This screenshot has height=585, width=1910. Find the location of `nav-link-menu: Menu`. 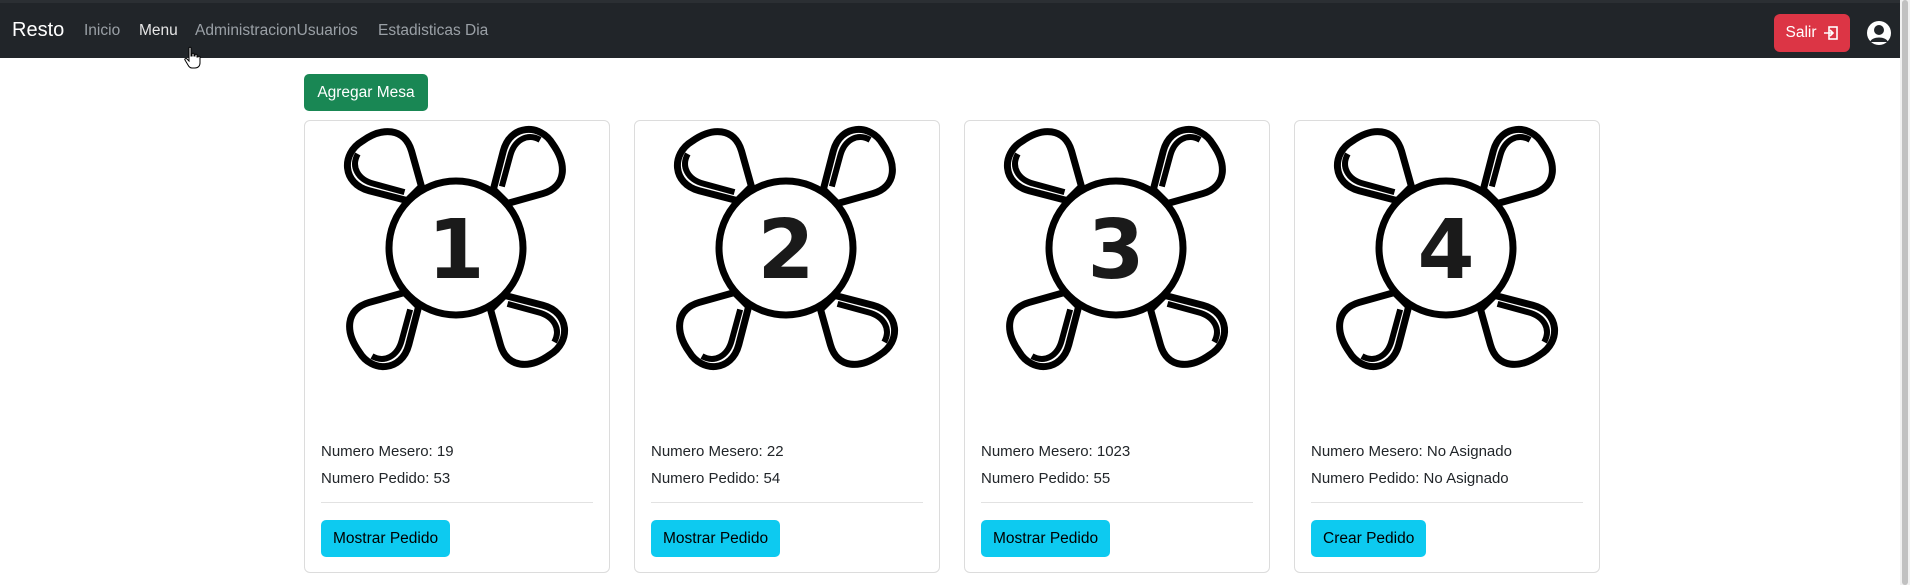

nav-link-menu: Menu is located at coordinates (158, 31).